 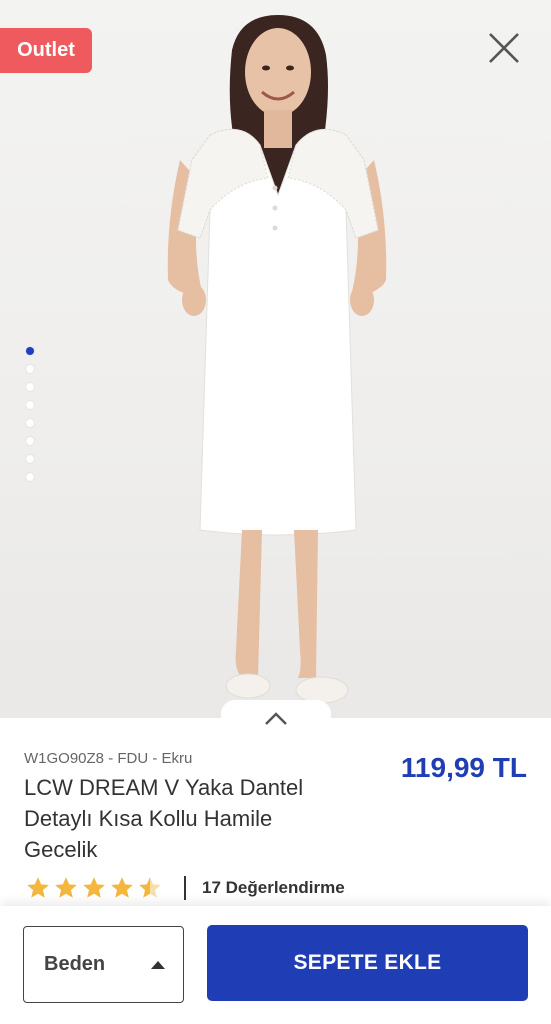 What do you see at coordinates (158, 965) in the screenshot?
I see `caret-up-icon` at bounding box center [158, 965].